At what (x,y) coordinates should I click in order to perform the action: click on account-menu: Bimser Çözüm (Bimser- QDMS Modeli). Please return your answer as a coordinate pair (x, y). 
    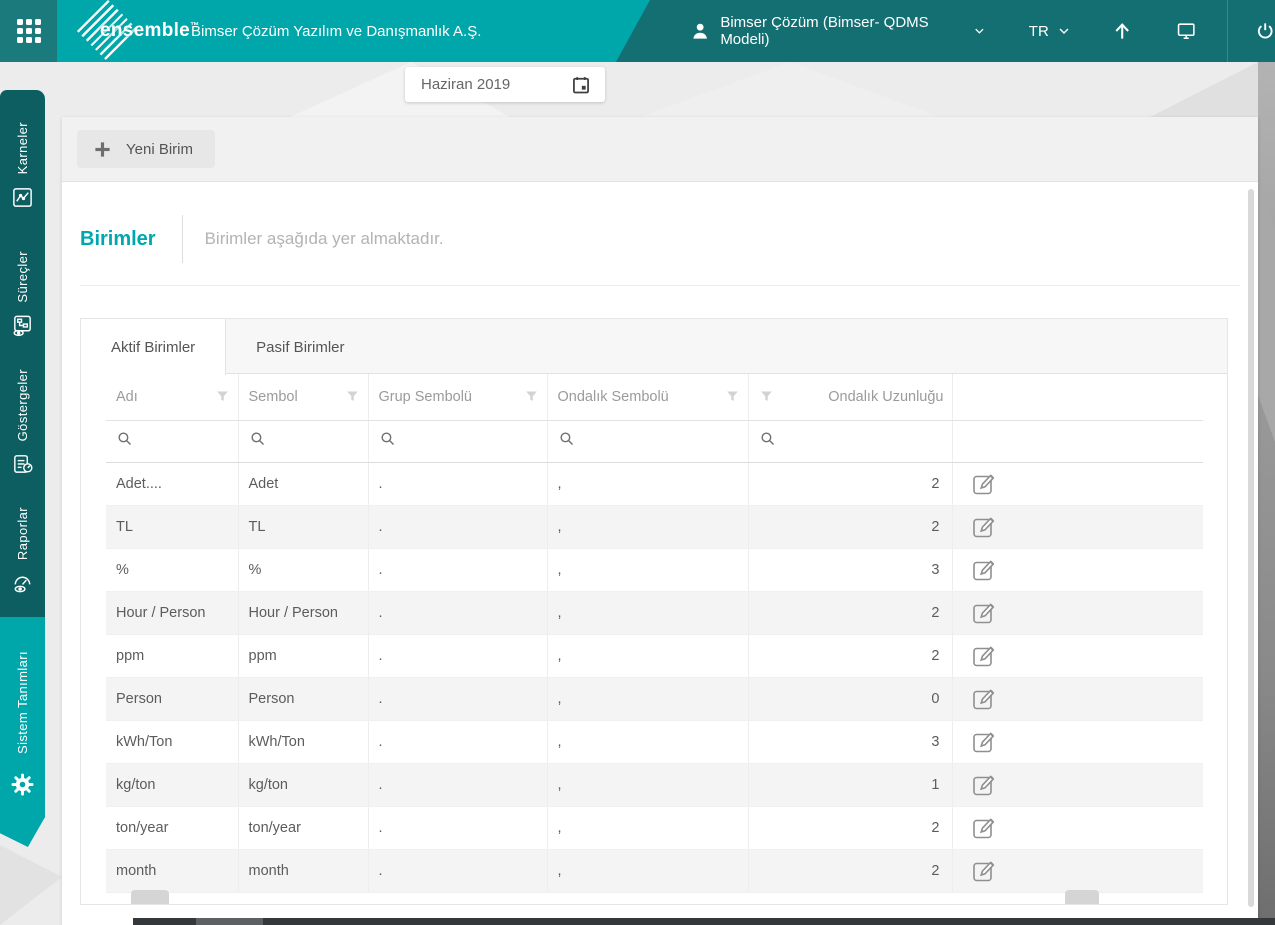
    Looking at the image, I should click on (838, 31).